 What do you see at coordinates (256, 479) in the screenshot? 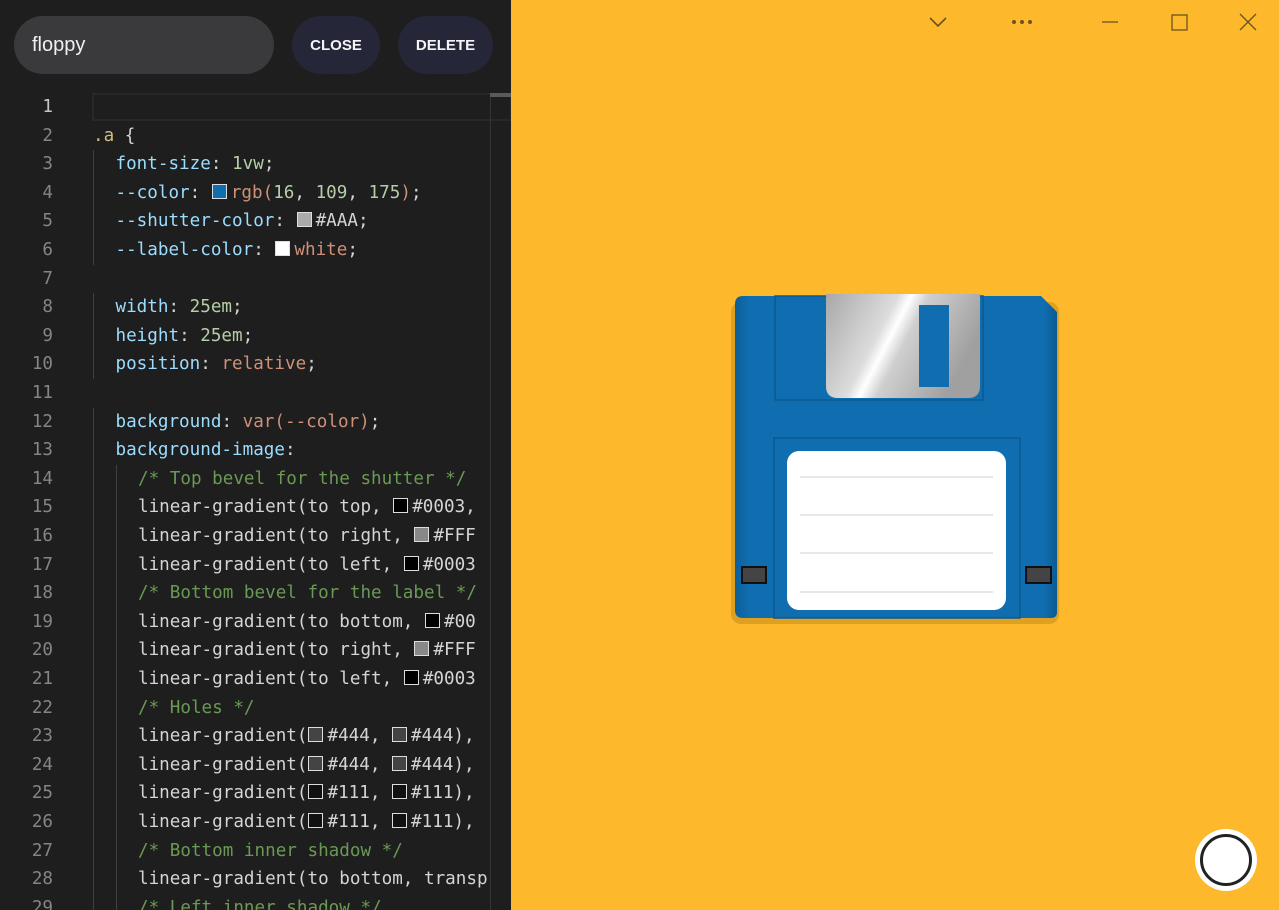
I see `code-line: 14 /* Top bevel for the shutter */` at bounding box center [256, 479].